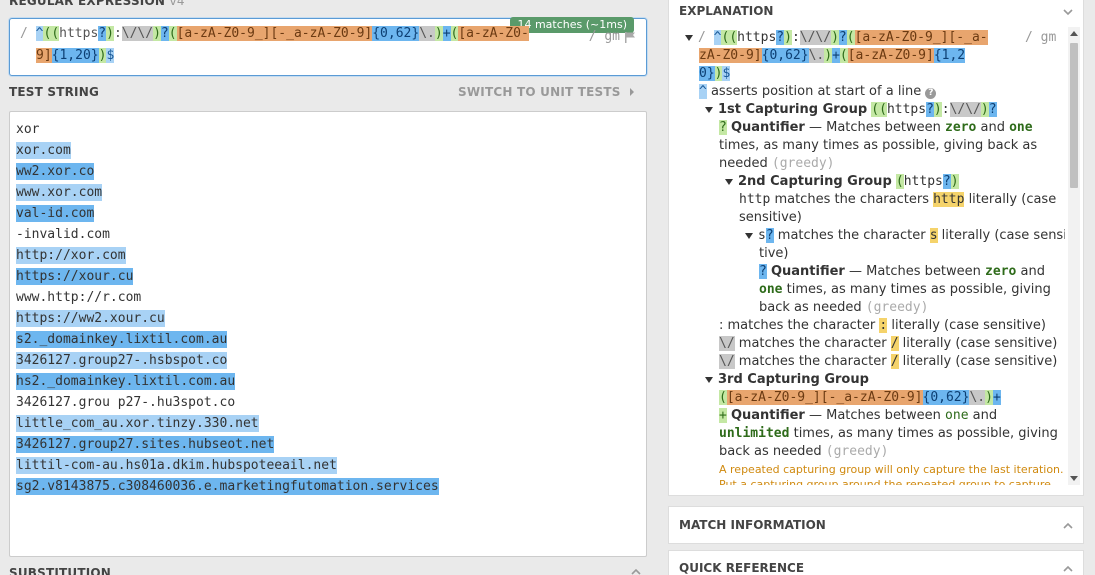 The image size is (1095, 575). Describe the element at coordinates (227, 150) in the screenshot. I see `test-string-line: xor.com` at that location.